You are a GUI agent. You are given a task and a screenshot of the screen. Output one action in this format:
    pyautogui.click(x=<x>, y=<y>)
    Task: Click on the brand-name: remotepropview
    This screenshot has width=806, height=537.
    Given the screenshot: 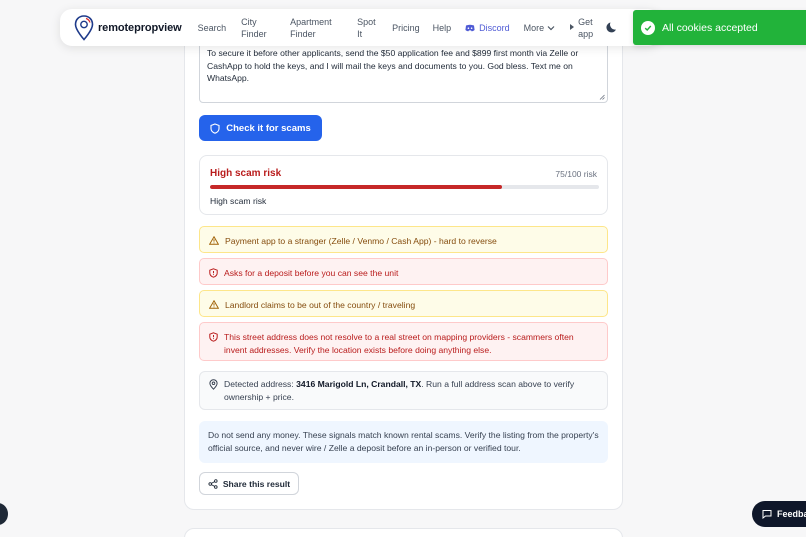 What is the action you would take?
    pyautogui.click(x=140, y=27)
    